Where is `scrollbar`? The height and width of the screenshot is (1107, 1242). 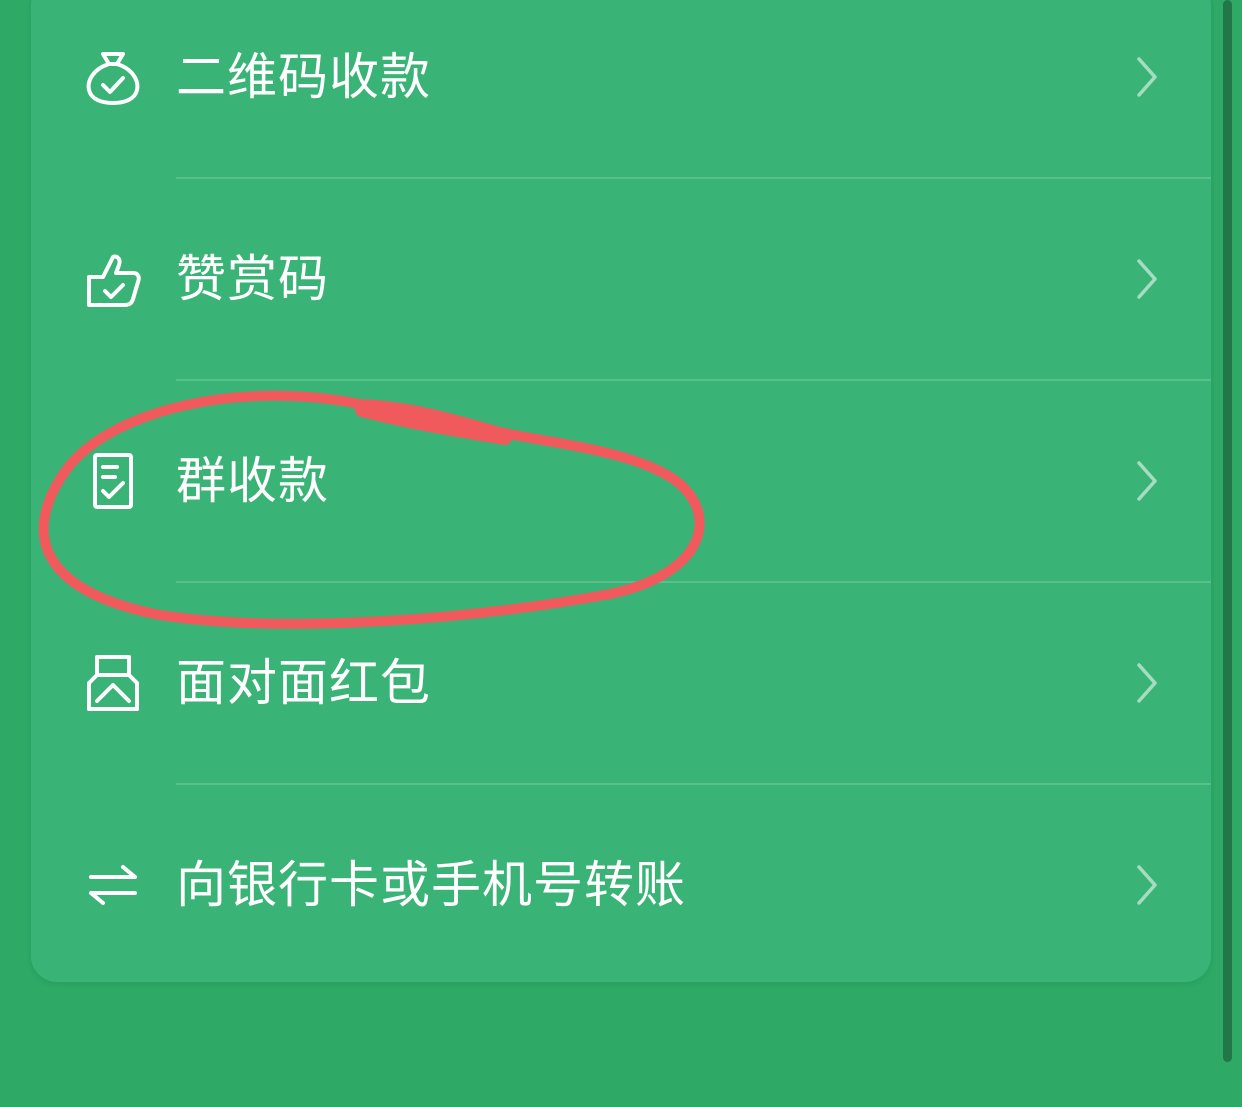 scrollbar is located at coordinates (1227, 531).